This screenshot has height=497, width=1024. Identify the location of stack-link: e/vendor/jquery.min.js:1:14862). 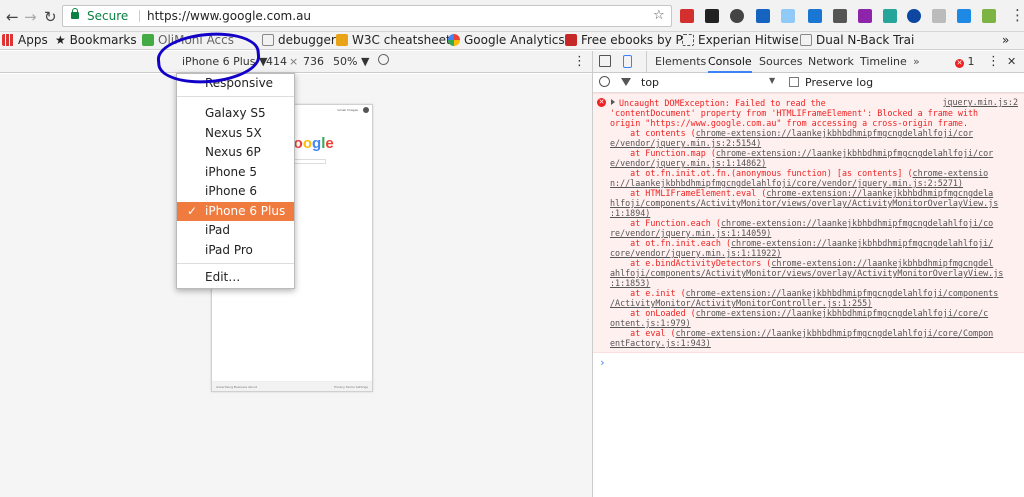
(688, 163).